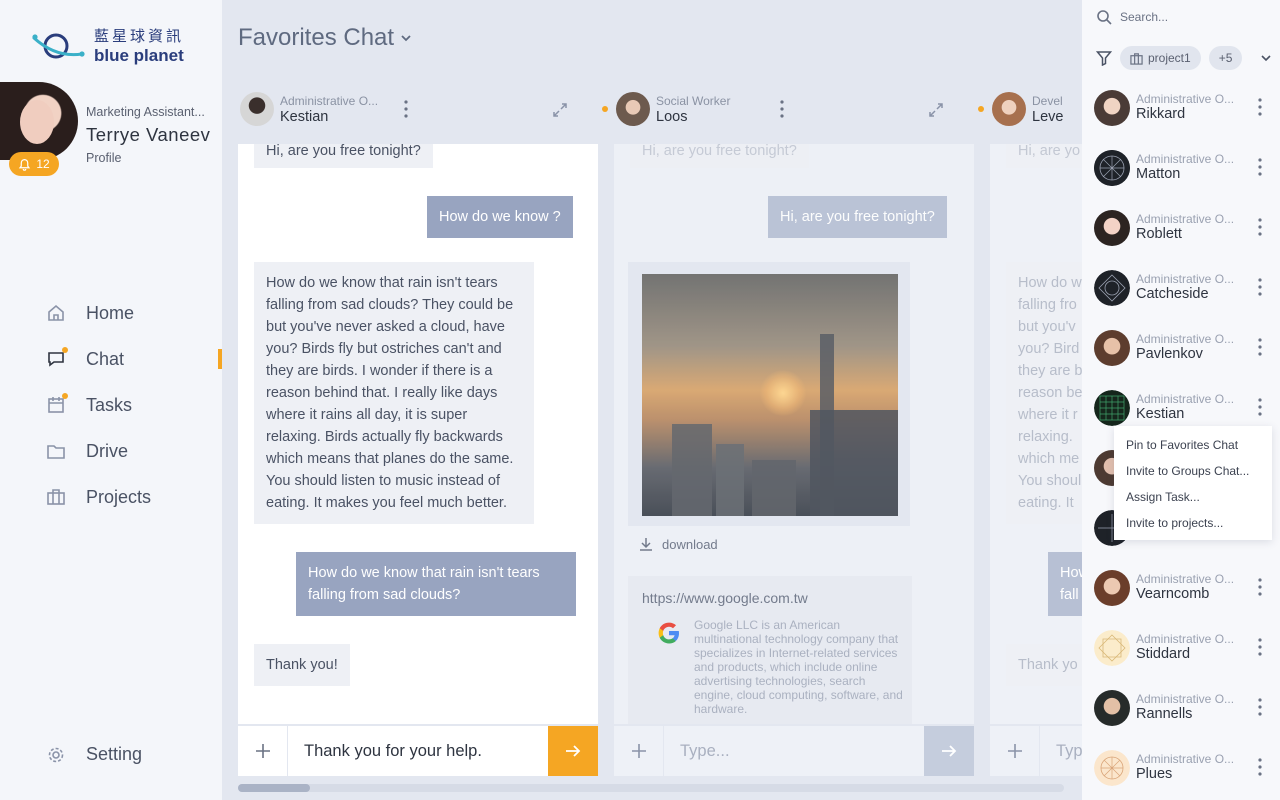  What do you see at coordinates (1160, 58) in the screenshot?
I see `filter-chip-project: project1` at bounding box center [1160, 58].